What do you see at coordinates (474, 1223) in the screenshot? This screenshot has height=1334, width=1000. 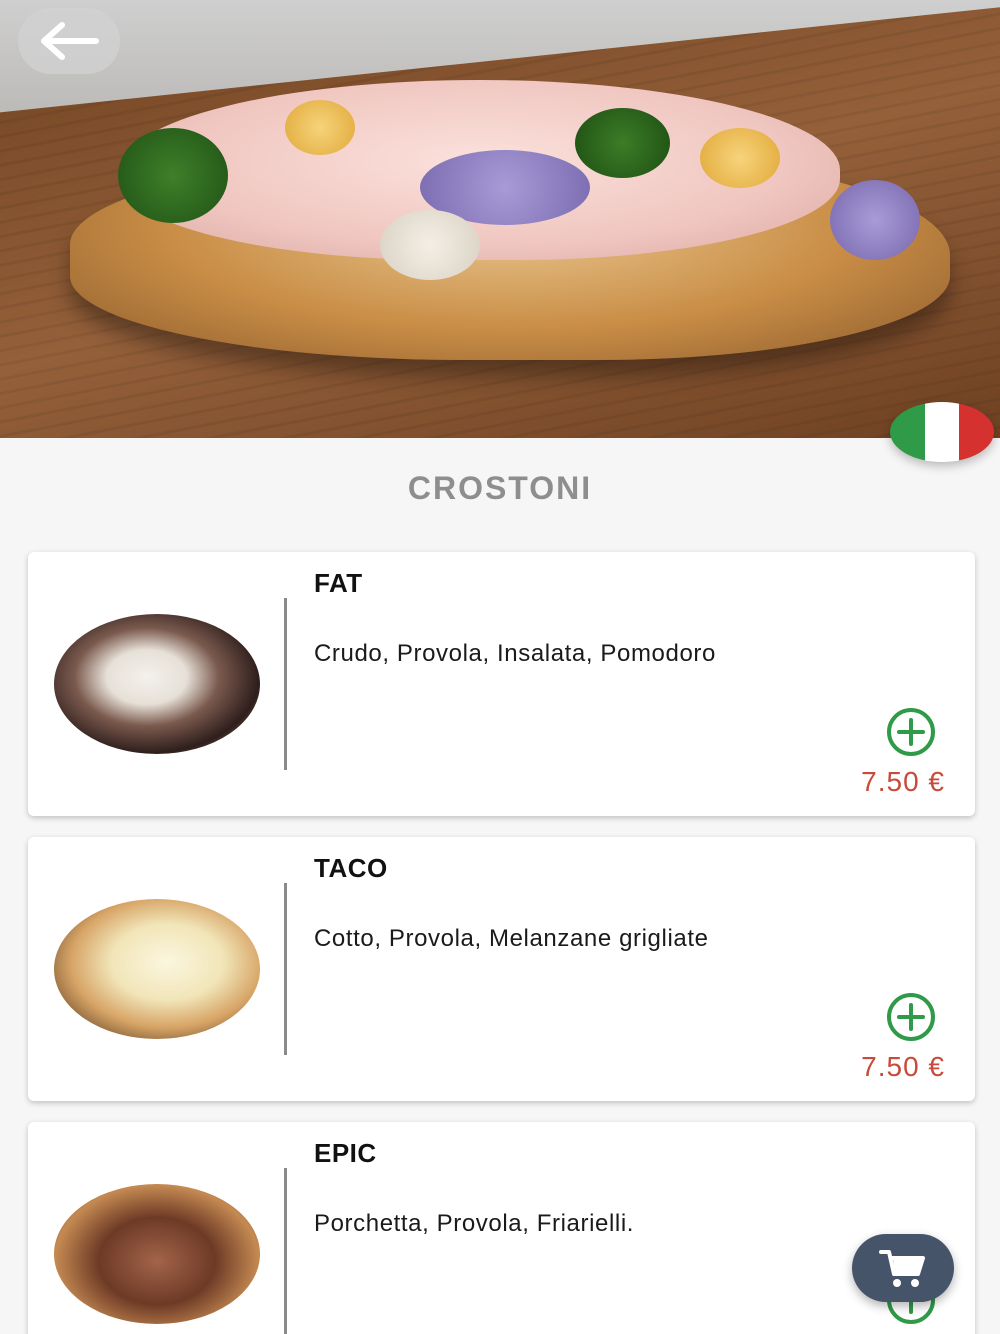 I see `product-description: Porchetta, Provola, Friarielli.` at bounding box center [474, 1223].